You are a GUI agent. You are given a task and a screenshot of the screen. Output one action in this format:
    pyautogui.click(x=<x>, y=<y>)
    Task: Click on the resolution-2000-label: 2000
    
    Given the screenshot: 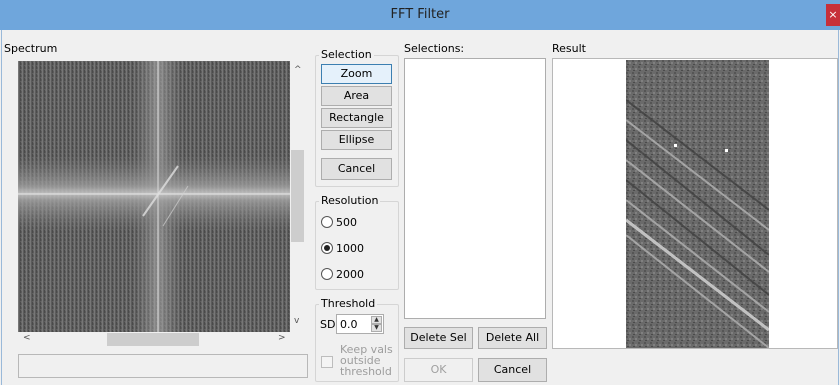 What is the action you would take?
    pyautogui.click(x=350, y=274)
    